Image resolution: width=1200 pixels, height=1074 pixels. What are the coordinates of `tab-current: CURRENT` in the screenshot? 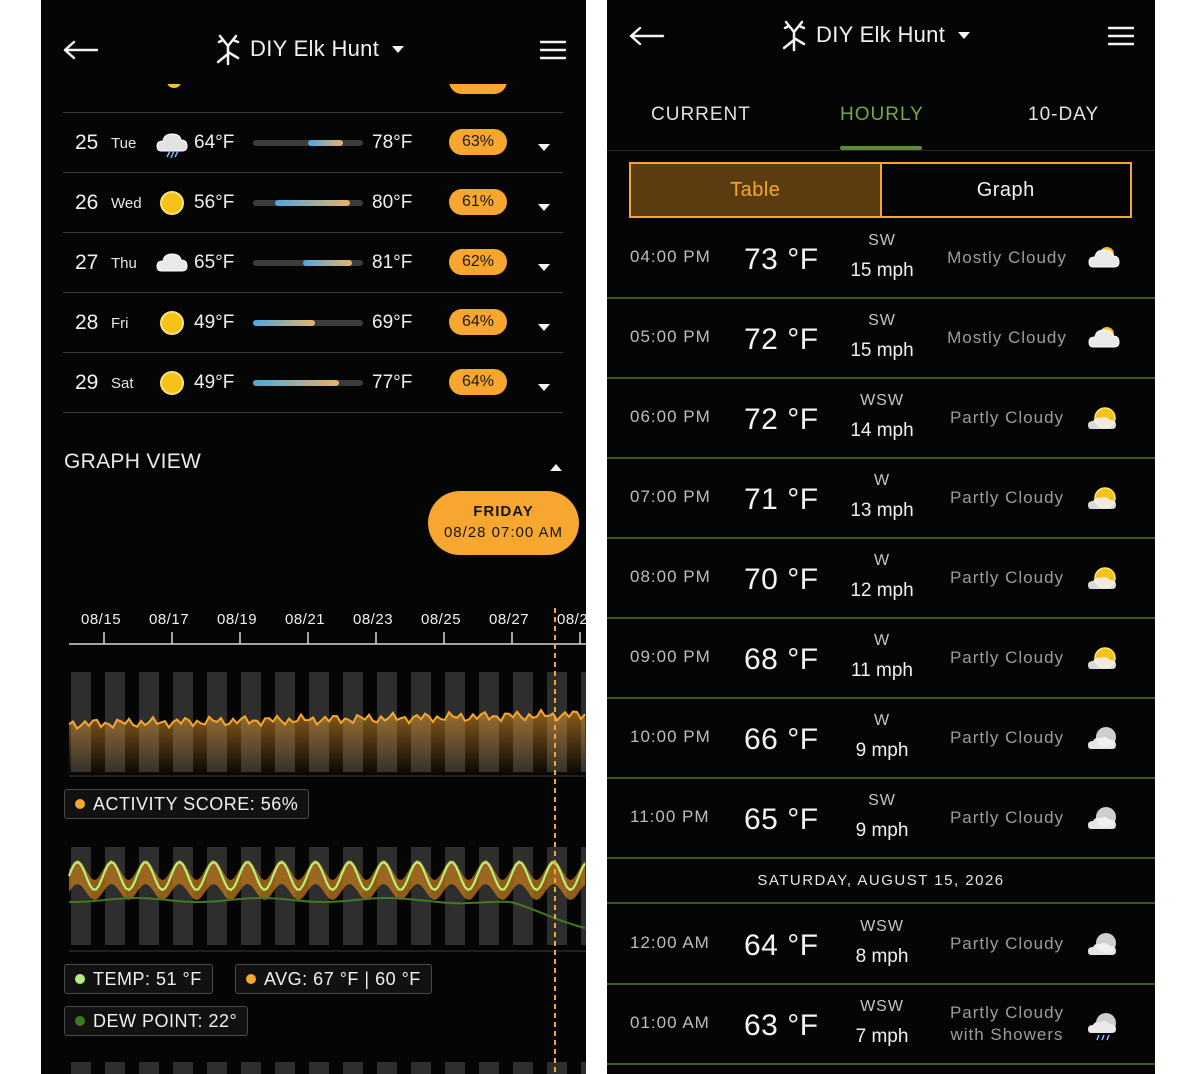 It's located at (701, 115).